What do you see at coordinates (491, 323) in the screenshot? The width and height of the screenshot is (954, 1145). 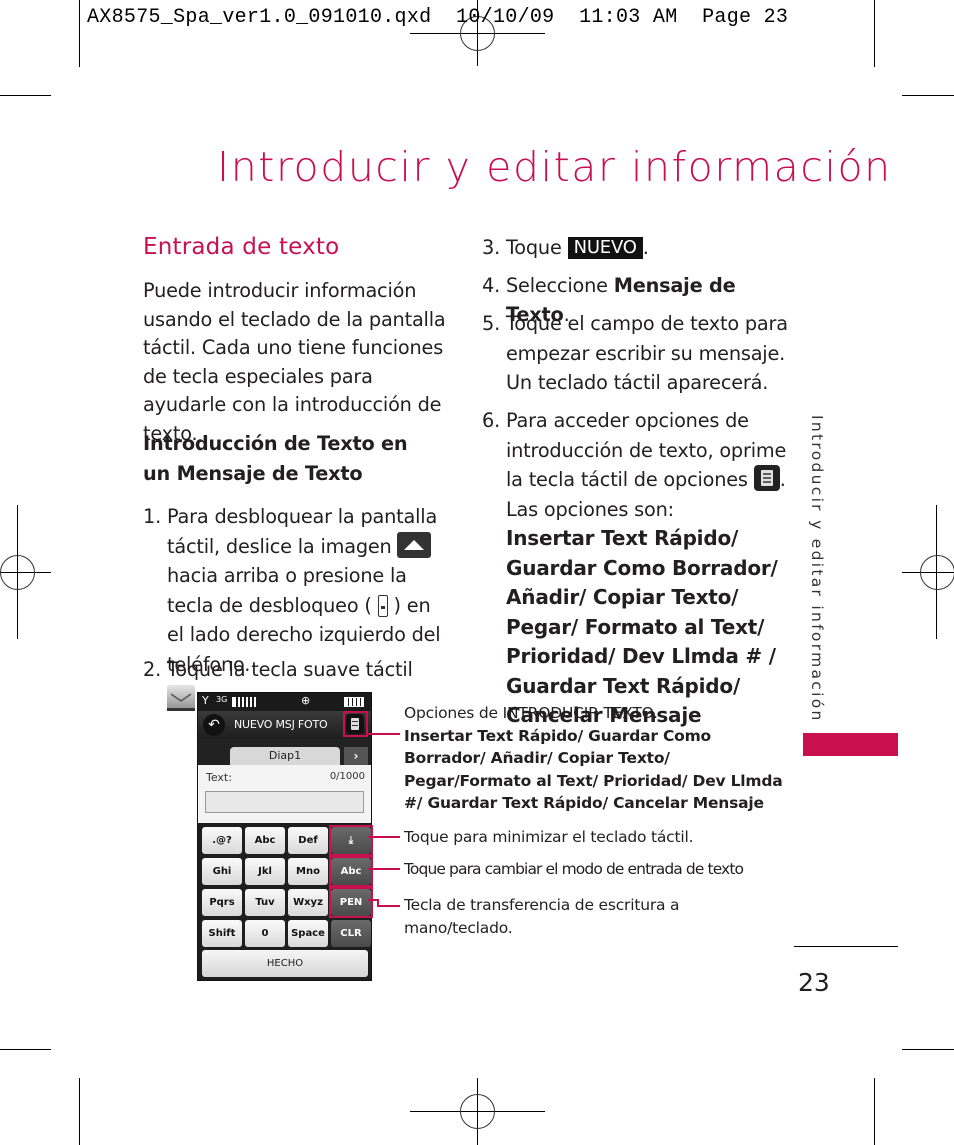 I see `step-number: 5.` at bounding box center [491, 323].